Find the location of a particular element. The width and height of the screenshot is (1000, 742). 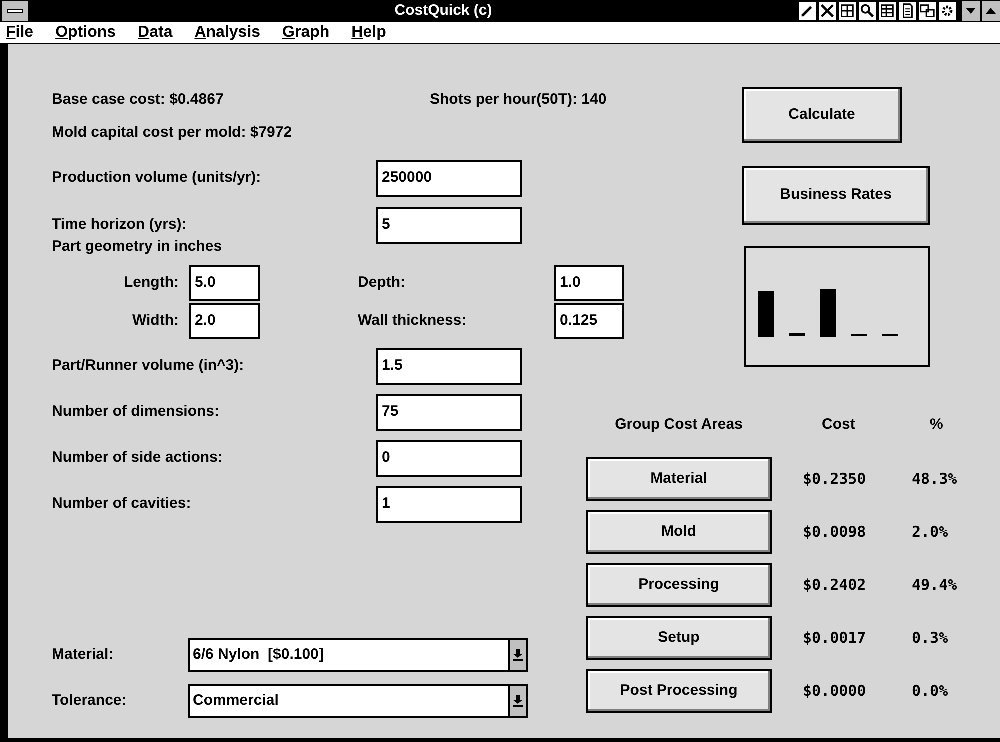

cross-icon is located at coordinates (827, 11).